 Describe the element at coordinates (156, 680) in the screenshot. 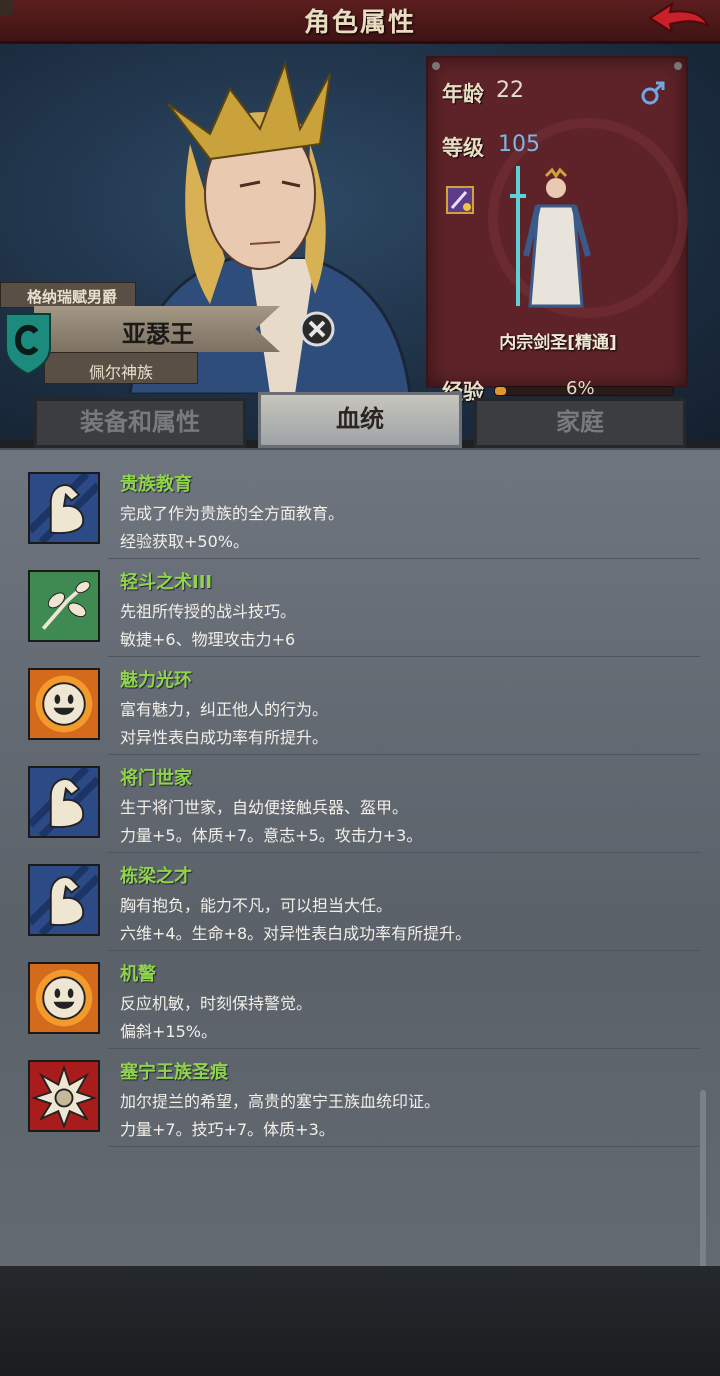

I see `trait-name: 魅力光环` at that location.